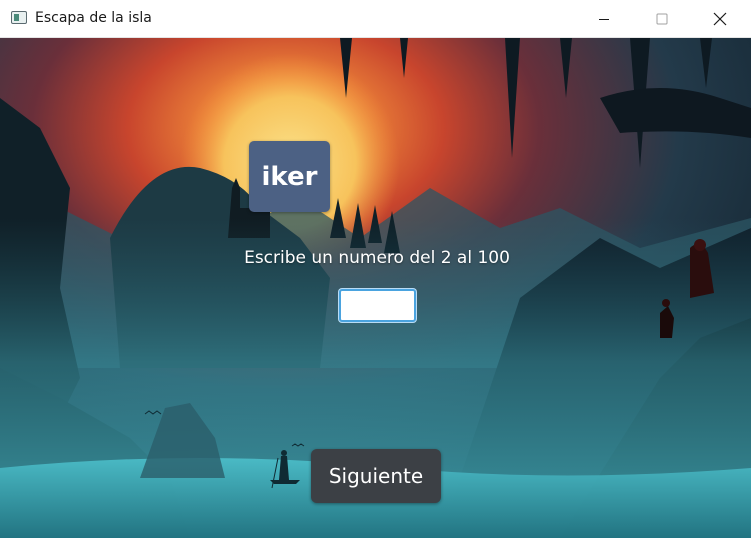 This screenshot has height=538, width=751. I want to click on minimize-icon, so click(604, 19).